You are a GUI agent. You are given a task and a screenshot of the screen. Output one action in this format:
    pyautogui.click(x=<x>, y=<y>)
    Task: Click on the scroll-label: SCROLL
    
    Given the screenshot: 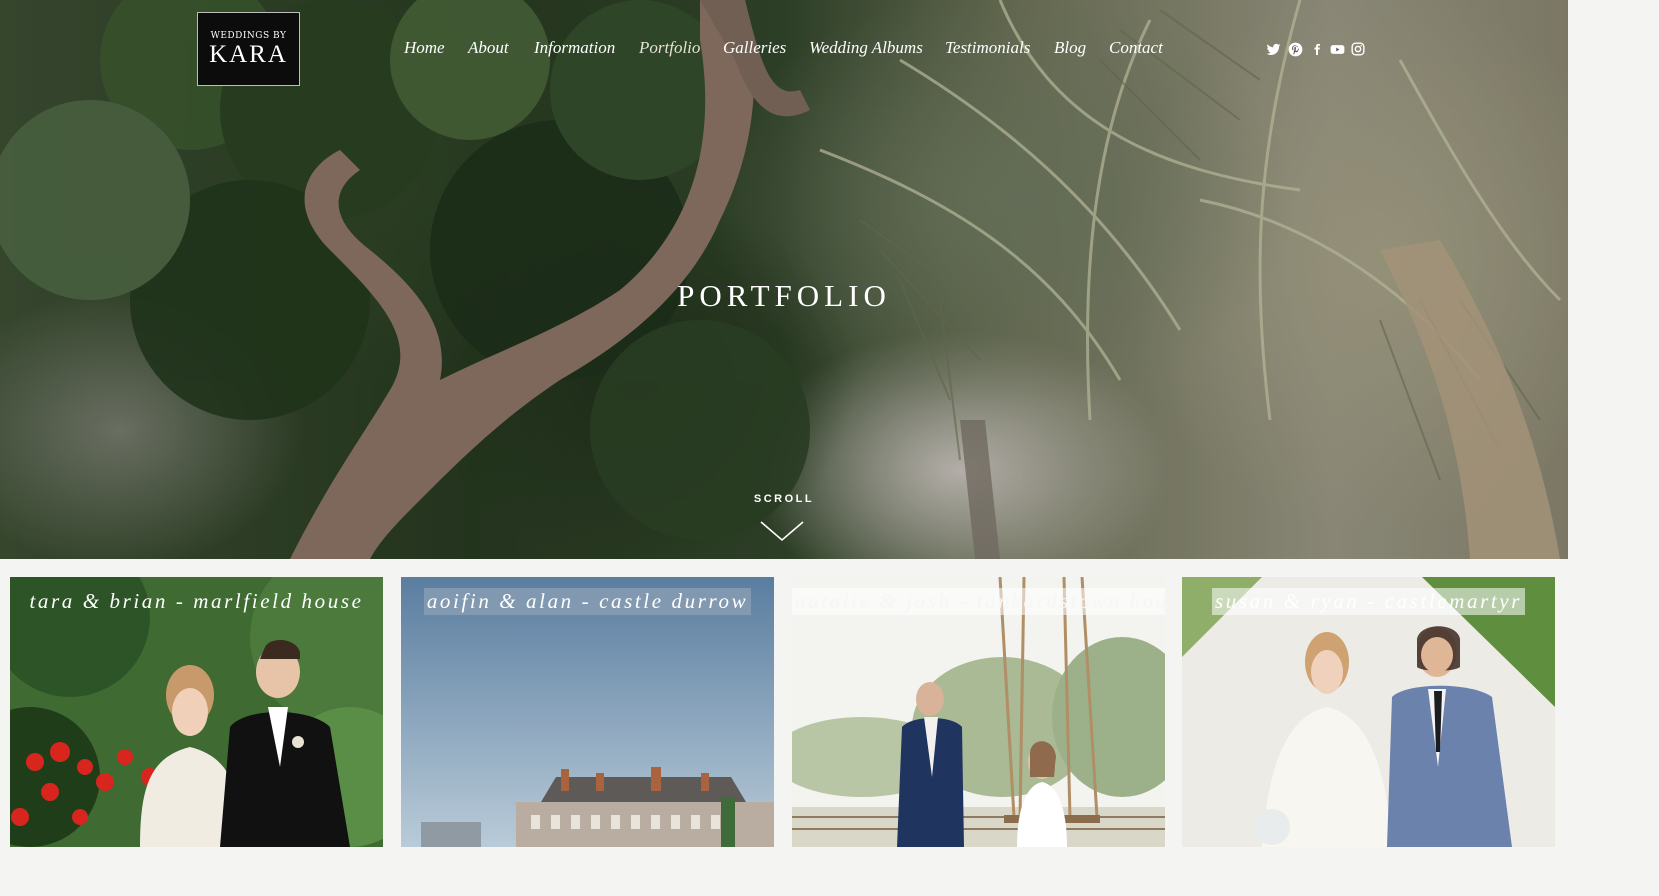 What is the action you would take?
    pyautogui.click(x=784, y=499)
    